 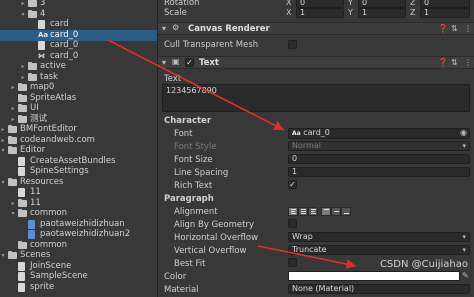 I want to click on tree-item: ▾ Scenes, so click(x=78, y=255).